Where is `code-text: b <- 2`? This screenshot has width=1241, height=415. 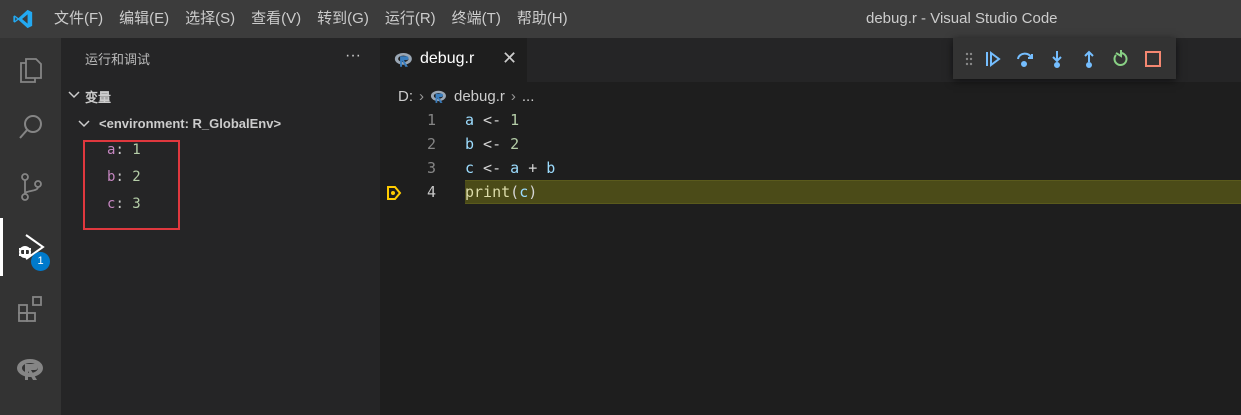
code-text: b <- 2 is located at coordinates (492, 144).